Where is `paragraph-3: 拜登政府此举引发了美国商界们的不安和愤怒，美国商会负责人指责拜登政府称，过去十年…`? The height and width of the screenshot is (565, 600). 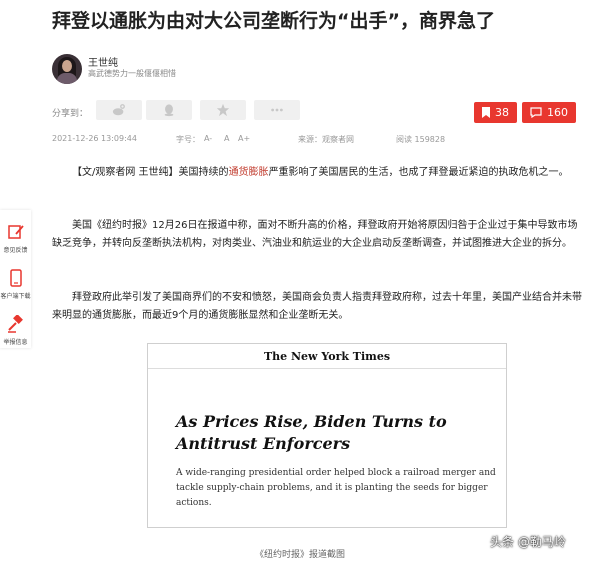 paragraph-3: 拜登政府此举引发了美国商界们的不安和愤怒，美国商会负责人指责拜登政府称，过去十年… is located at coordinates (317, 306).